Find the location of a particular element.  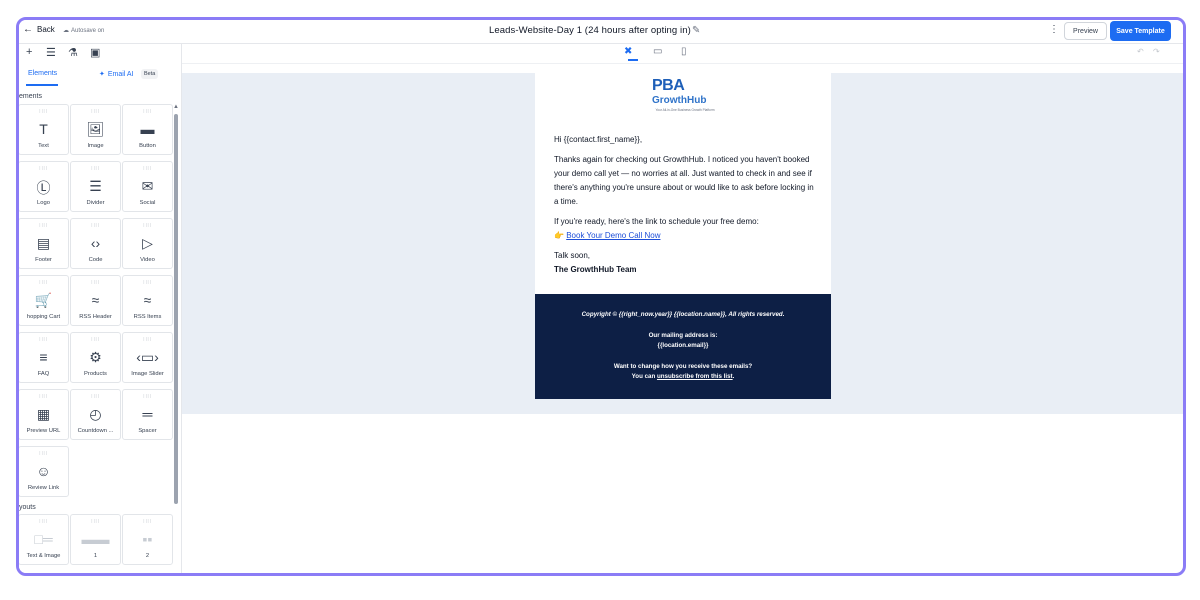

element-card-shopping-cart: ∷∷ 🛒 hopping Cart is located at coordinates (44, 300).